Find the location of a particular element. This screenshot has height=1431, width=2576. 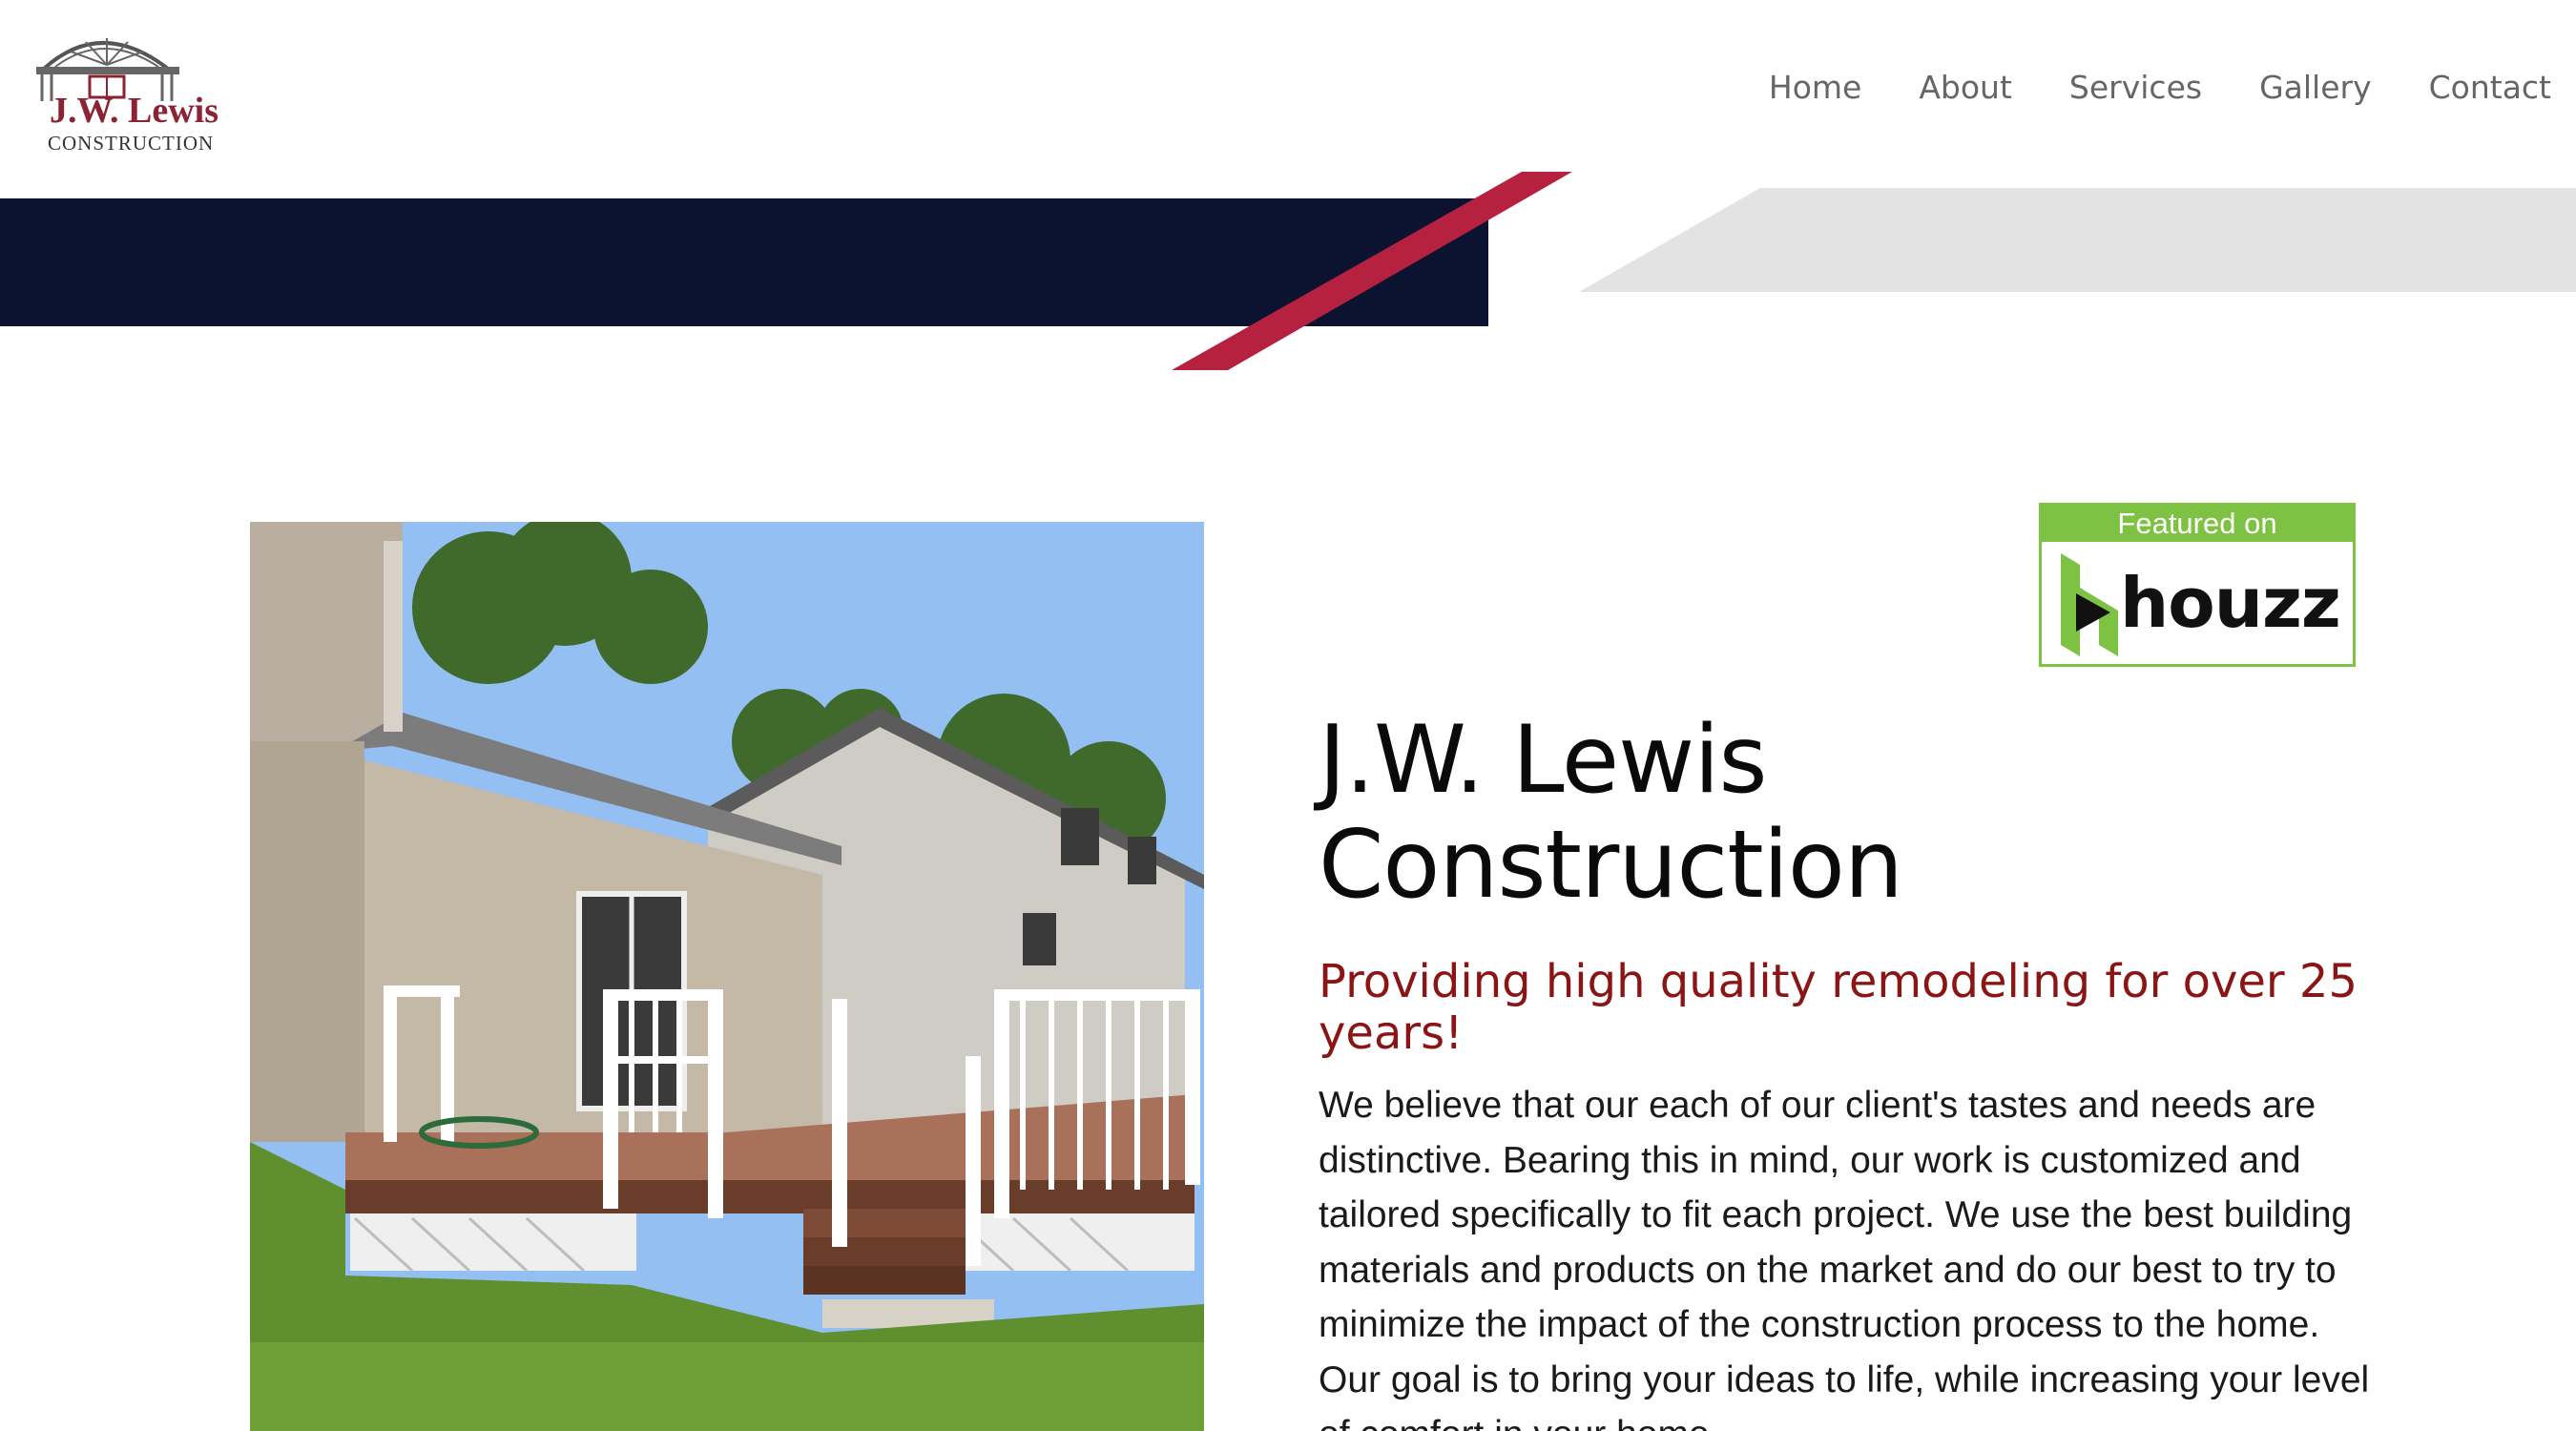

navy-stripe is located at coordinates (744, 262).